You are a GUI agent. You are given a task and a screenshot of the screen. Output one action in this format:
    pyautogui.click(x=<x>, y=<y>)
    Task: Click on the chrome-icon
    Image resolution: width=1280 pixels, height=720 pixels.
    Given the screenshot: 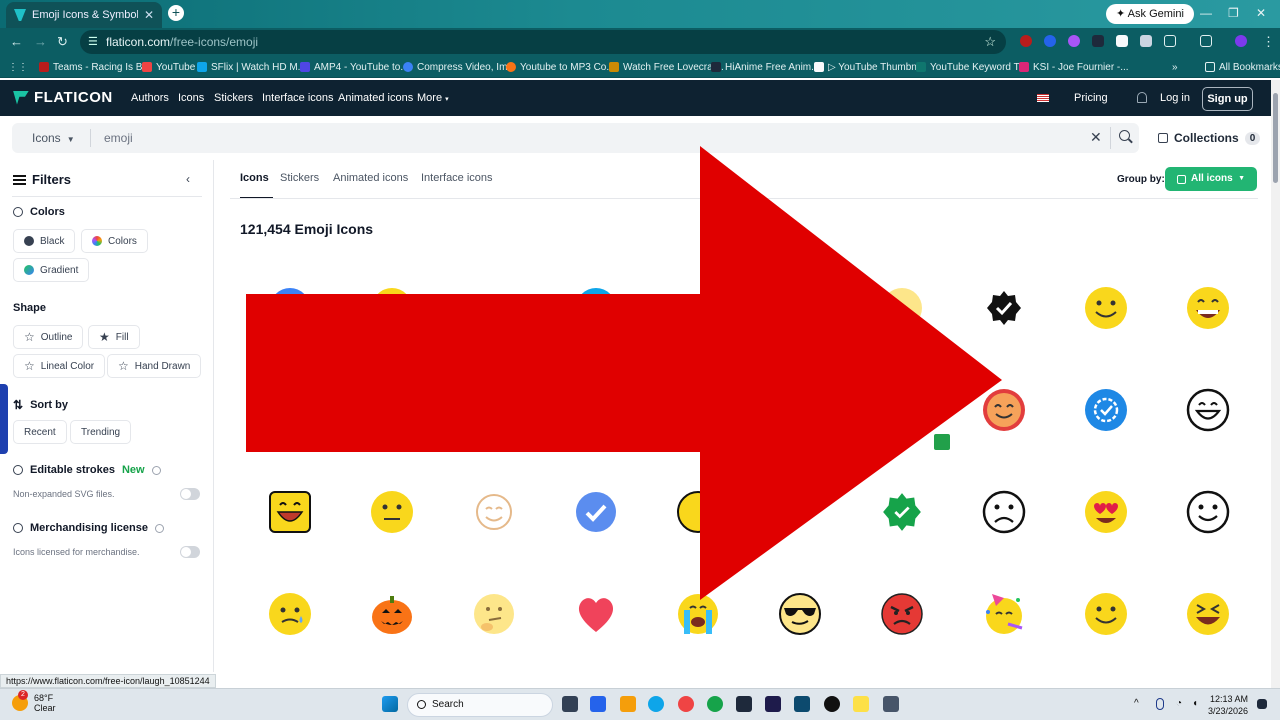 What is the action you would take?
    pyautogui.click(x=715, y=704)
    